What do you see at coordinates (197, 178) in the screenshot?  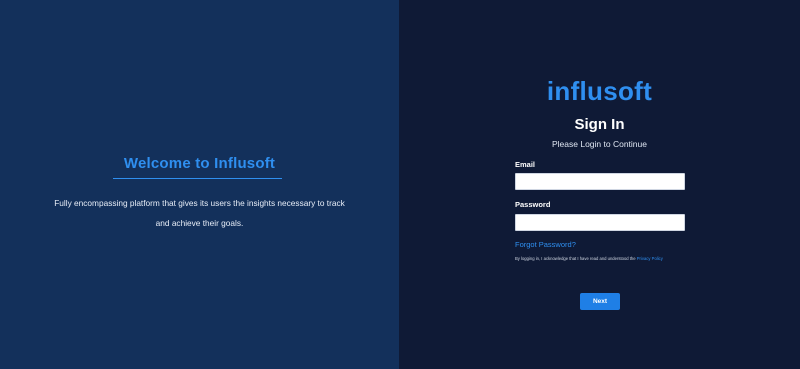 I see `welcome-title-underline` at bounding box center [197, 178].